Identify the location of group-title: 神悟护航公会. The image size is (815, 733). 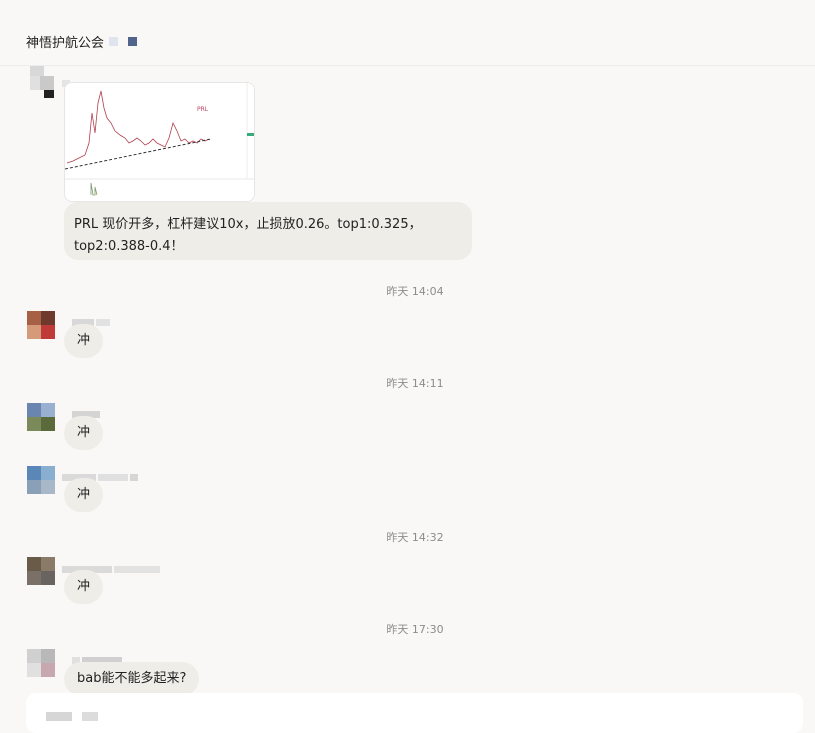
(65, 43).